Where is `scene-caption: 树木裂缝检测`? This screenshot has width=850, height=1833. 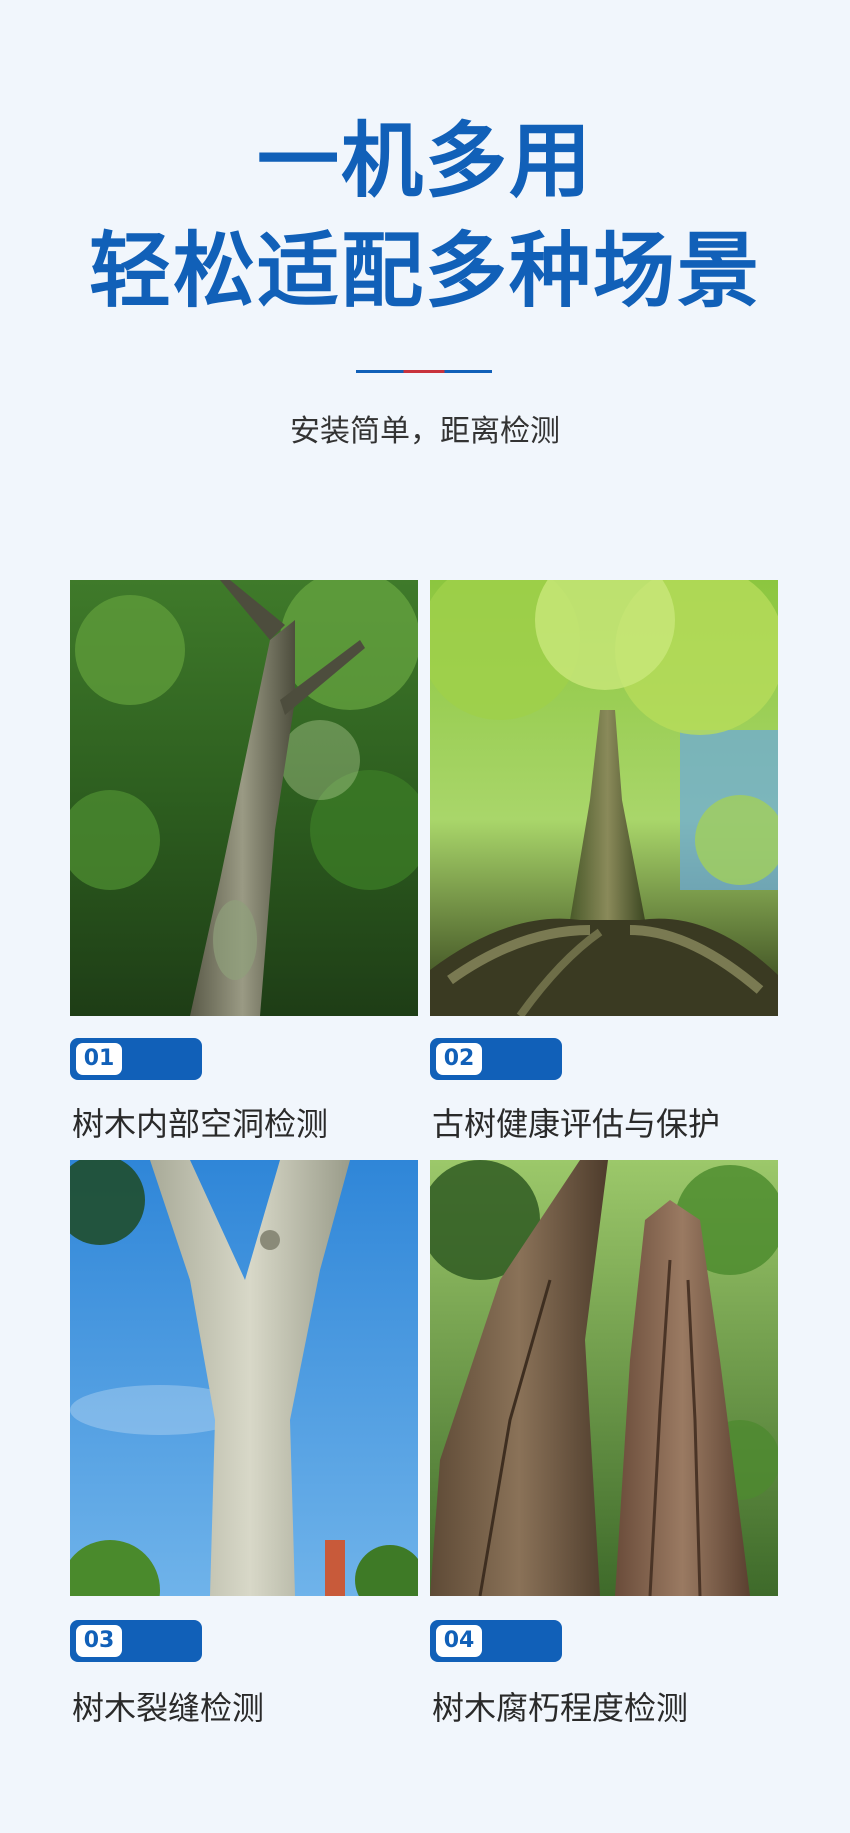
scene-caption: 树木裂缝检测 is located at coordinates (168, 1708).